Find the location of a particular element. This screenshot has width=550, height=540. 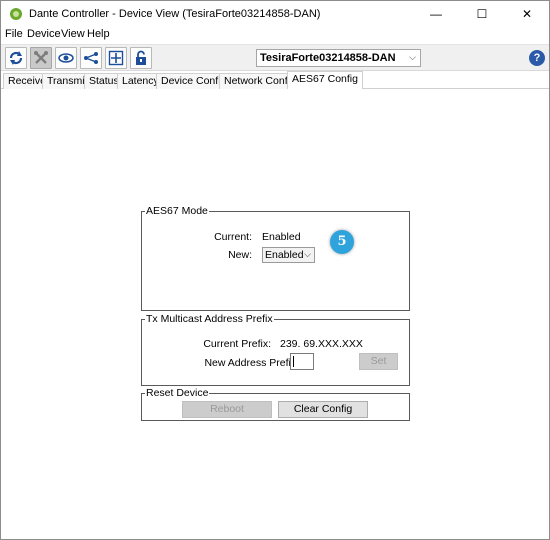

new-mode-select: Enabled ⌵ is located at coordinates (288, 255).